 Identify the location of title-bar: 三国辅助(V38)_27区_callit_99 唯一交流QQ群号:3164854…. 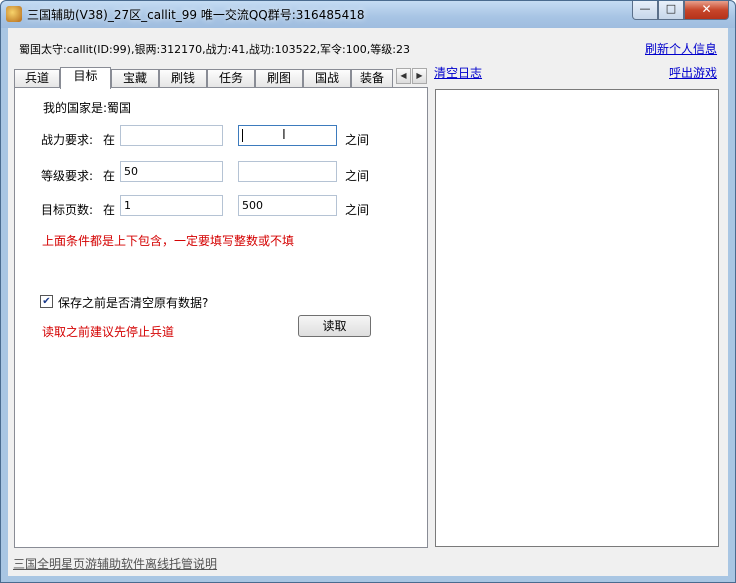
(368, 14).